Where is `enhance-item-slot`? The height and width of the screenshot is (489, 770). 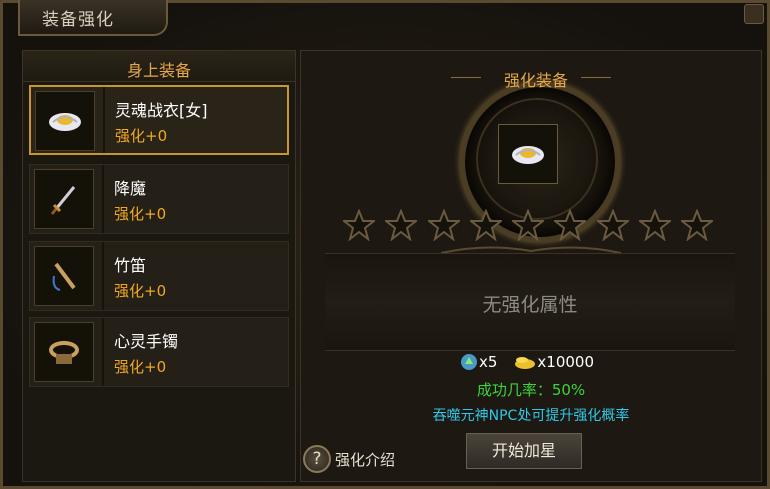
enhance-item-slot is located at coordinates (528, 154).